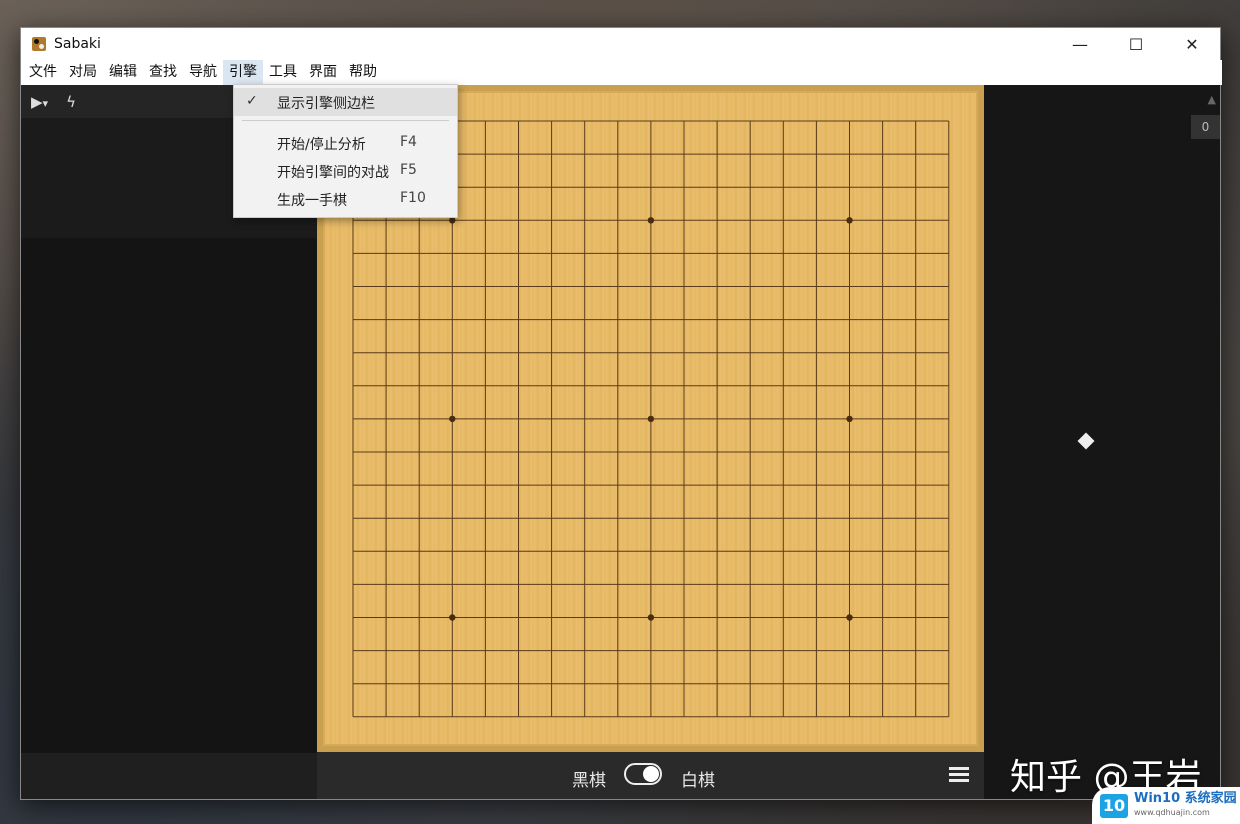 The image size is (1240, 824). I want to click on menu-item-label: 生成一手棋, so click(312, 201).